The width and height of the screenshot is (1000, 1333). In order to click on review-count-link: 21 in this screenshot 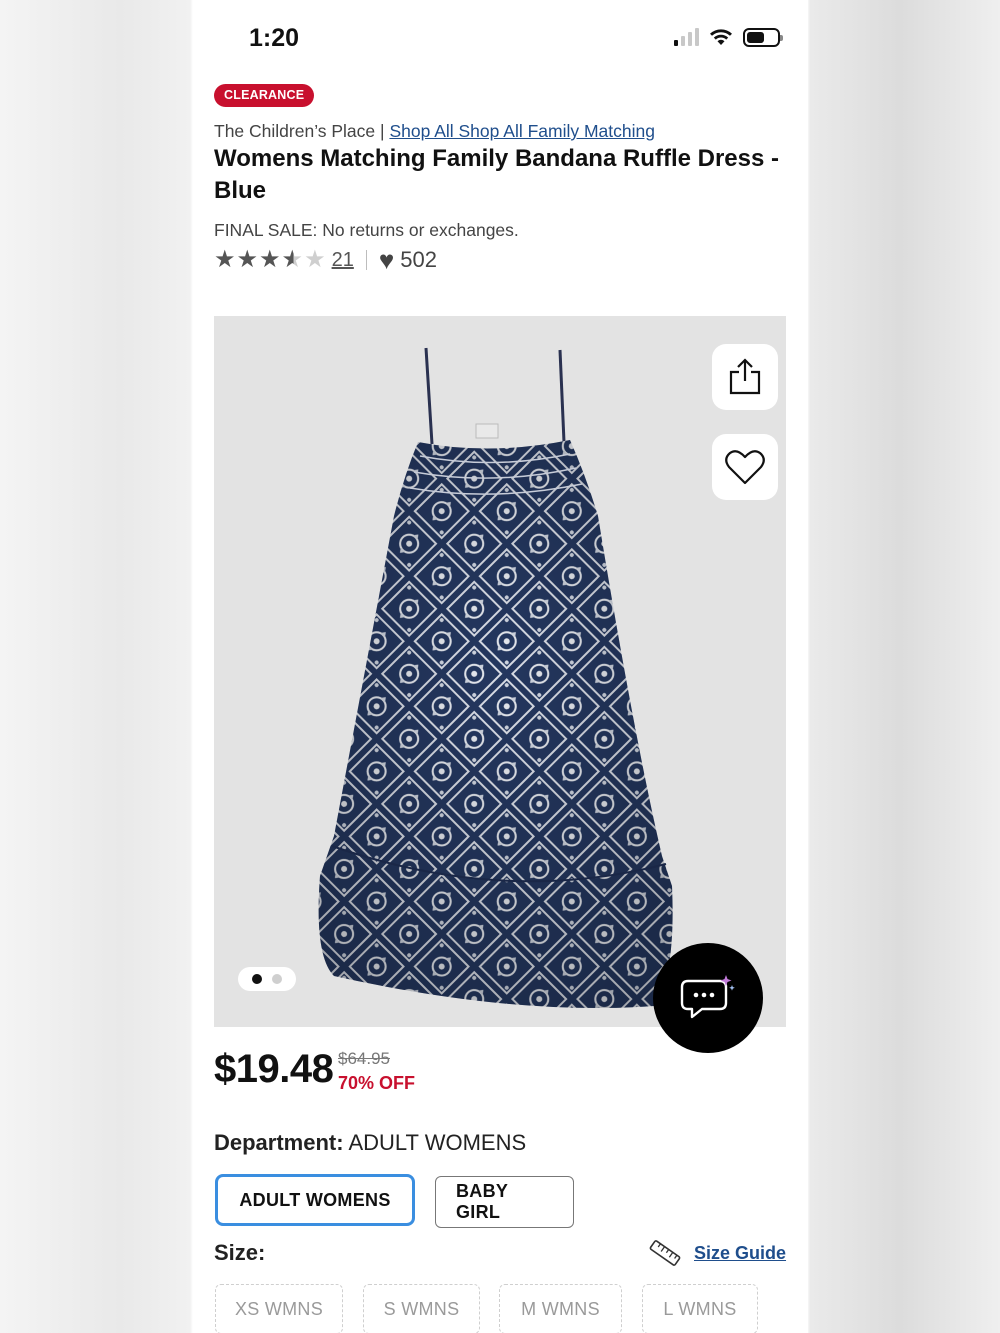, I will do `click(343, 260)`.